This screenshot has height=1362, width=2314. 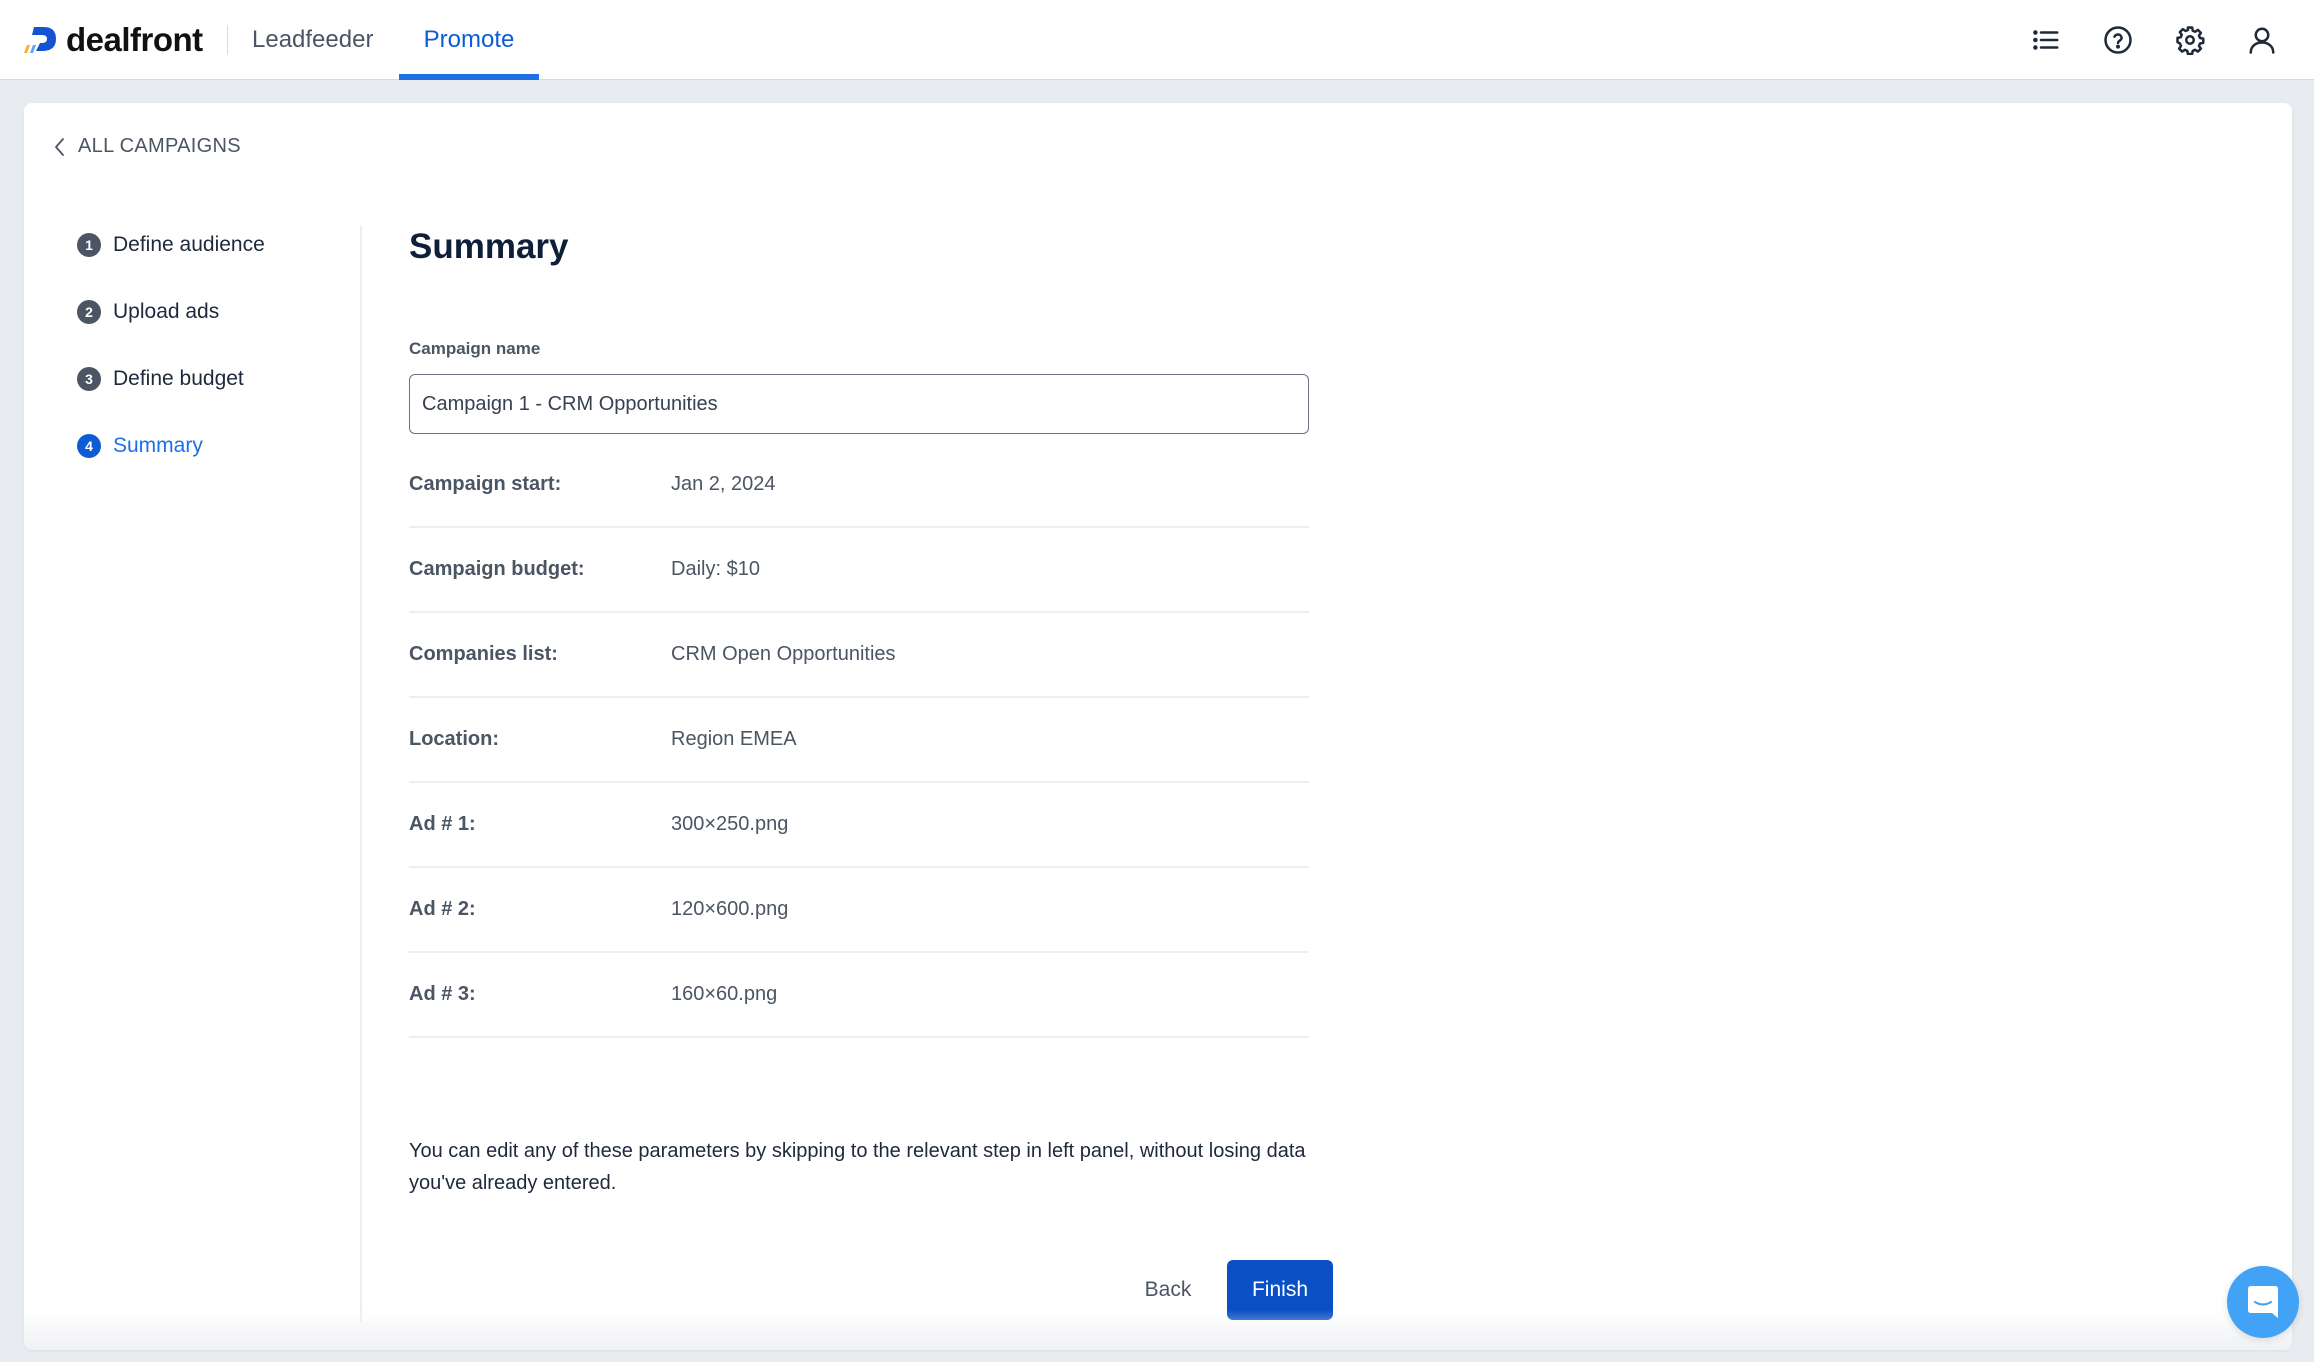 What do you see at coordinates (59, 146) in the screenshot?
I see `chevron-left-icon` at bounding box center [59, 146].